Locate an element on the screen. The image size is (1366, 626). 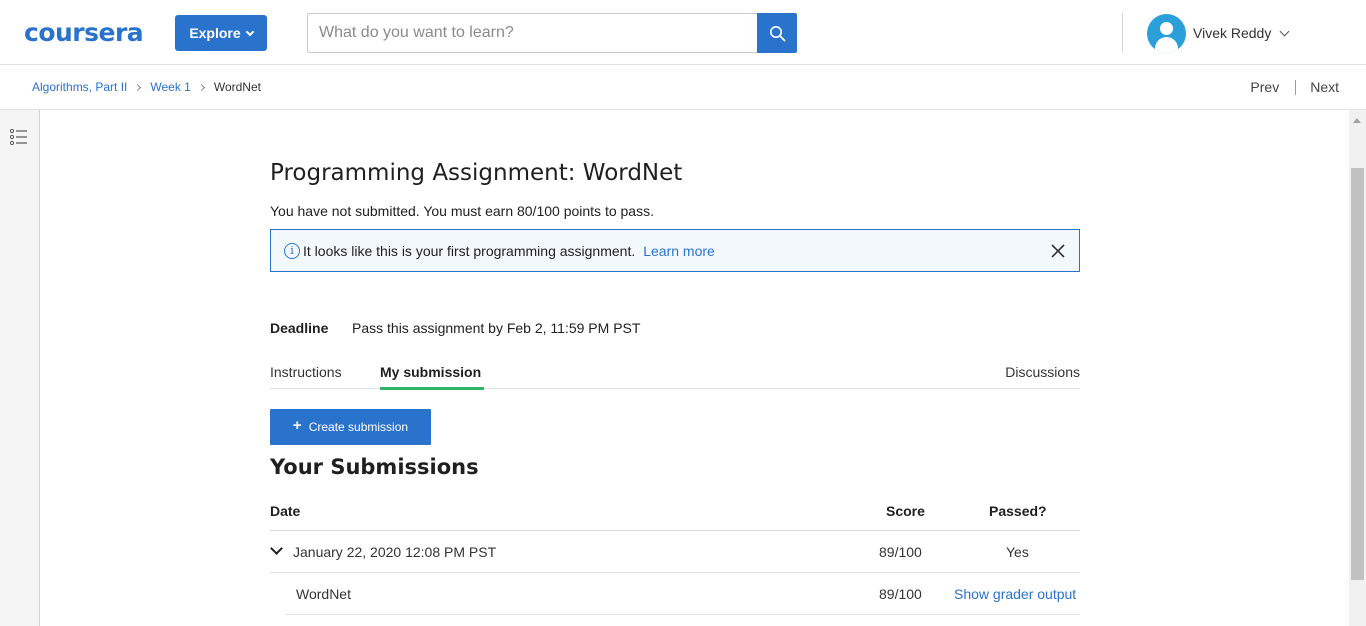
next-link: Next is located at coordinates (1324, 87).